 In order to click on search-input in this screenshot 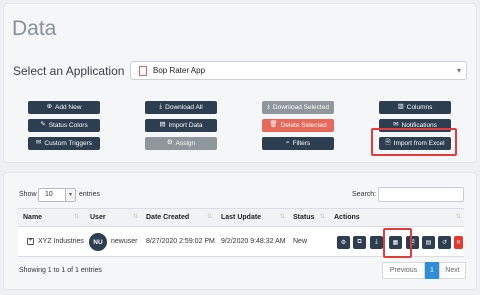, I will do `click(421, 194)`.